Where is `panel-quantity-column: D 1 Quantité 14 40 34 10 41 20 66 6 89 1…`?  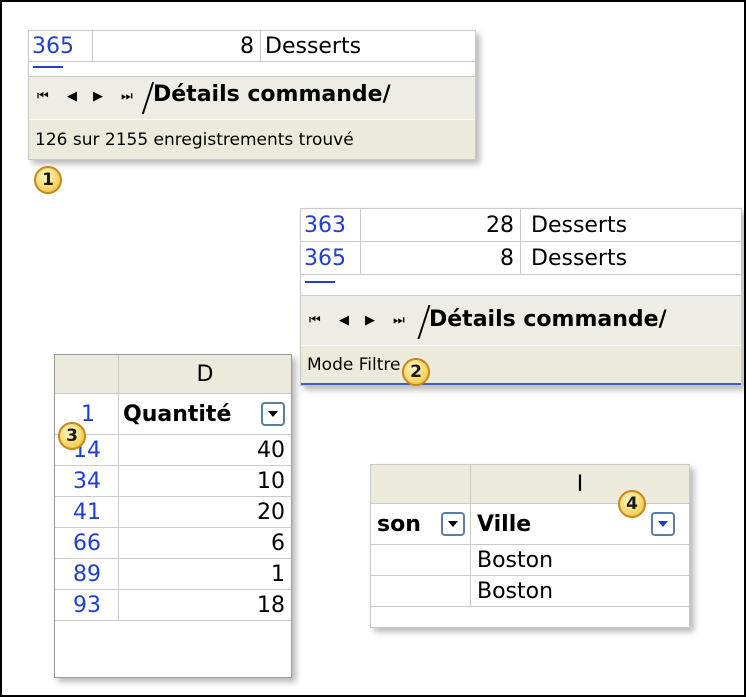 panel-quantity-column: D 1 Quantité 14 40 34 10 41 20 66 6 89 1… is located at coordinates (173, 516).